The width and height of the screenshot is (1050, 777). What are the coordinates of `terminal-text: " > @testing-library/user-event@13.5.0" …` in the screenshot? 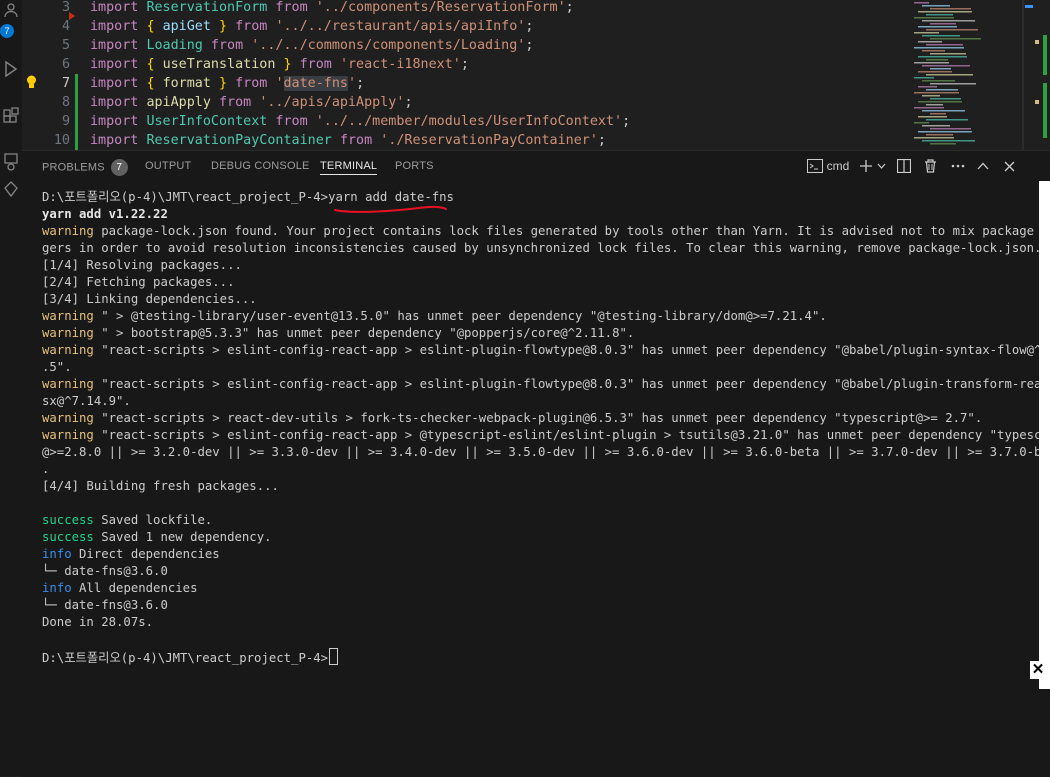 It's located at (460, 316).